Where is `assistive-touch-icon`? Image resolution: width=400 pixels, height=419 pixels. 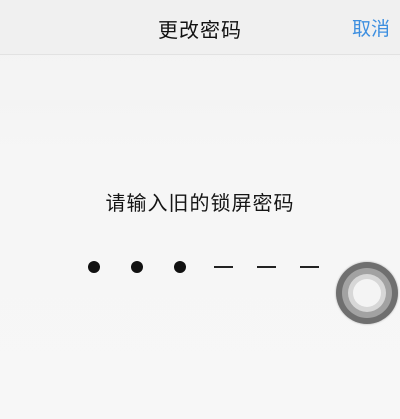 assistive-touch-icon is located at coordinates (367, 293).